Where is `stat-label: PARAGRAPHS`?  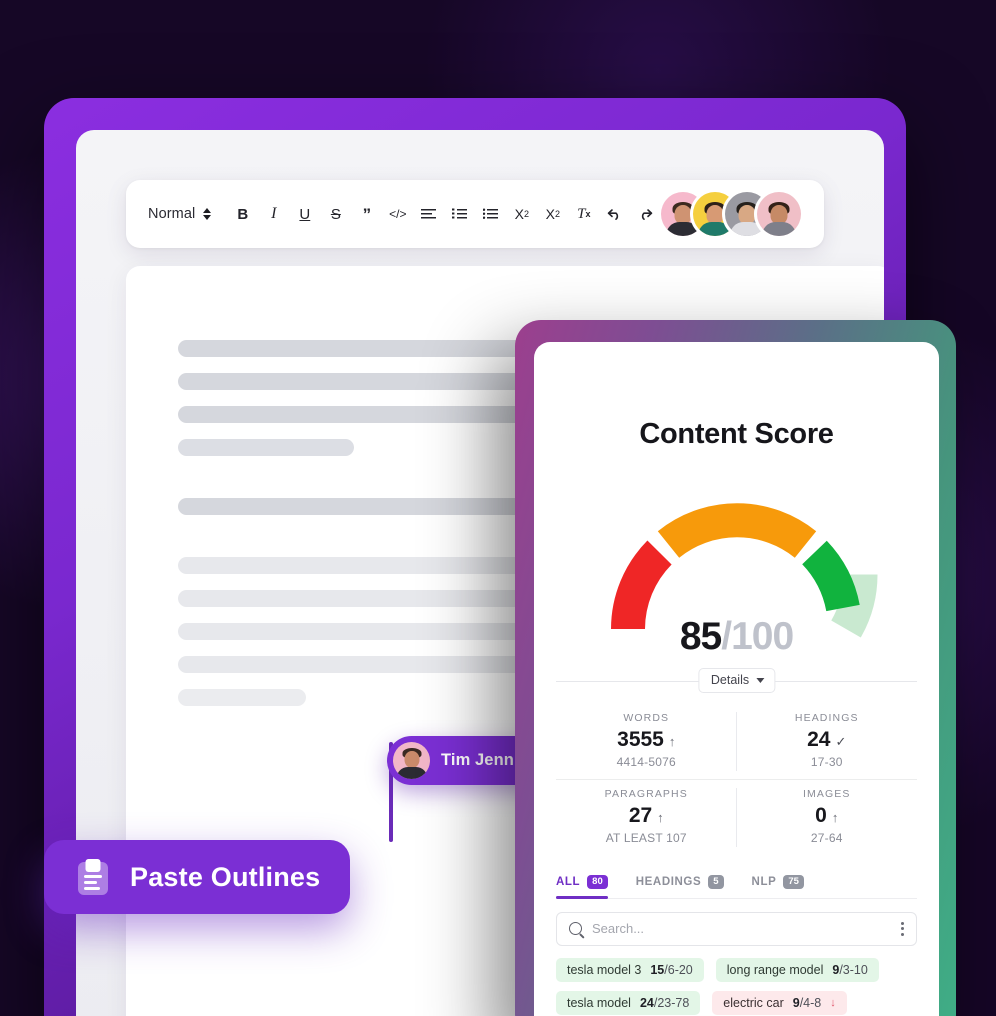
stat-label: PARAGRAPHS is located at coordinates (646, 794).